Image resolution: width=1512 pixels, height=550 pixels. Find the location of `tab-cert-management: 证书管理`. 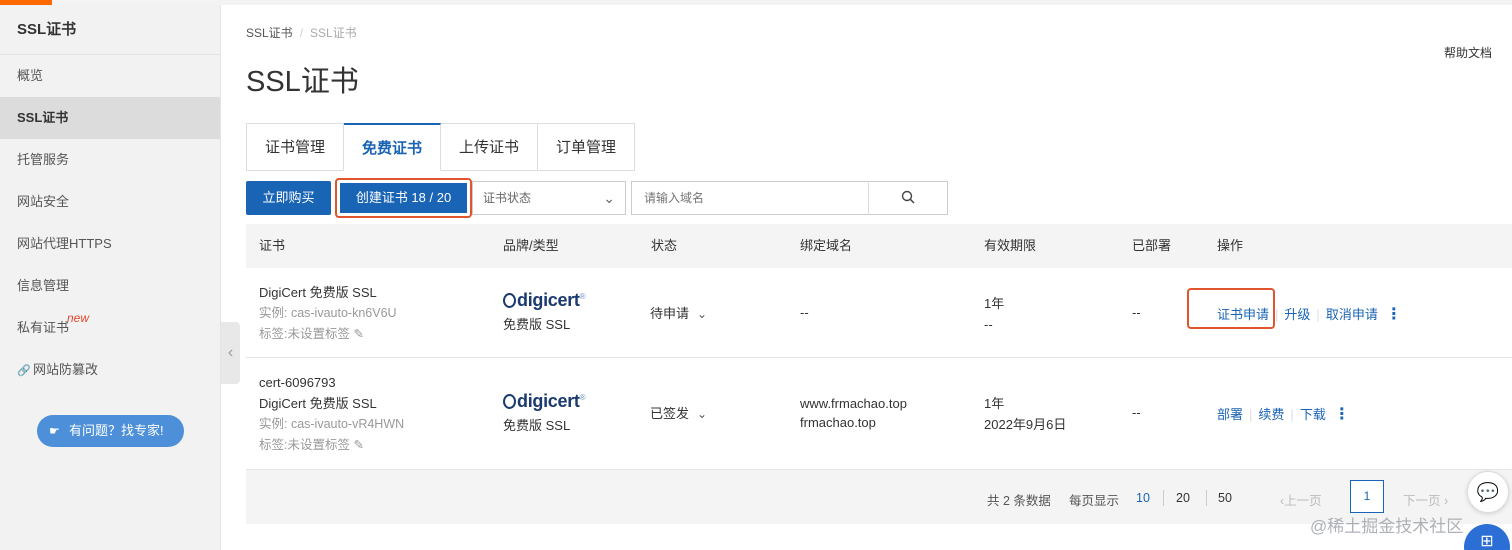

tab-cert-management: 证书管理 is located at coordinates (295, 147).